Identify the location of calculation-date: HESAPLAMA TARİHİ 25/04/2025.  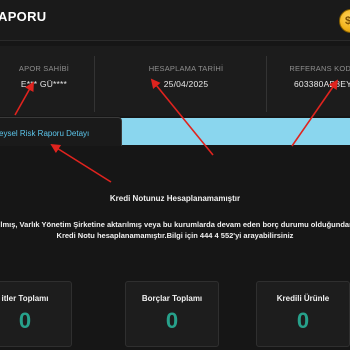
(186, 76).